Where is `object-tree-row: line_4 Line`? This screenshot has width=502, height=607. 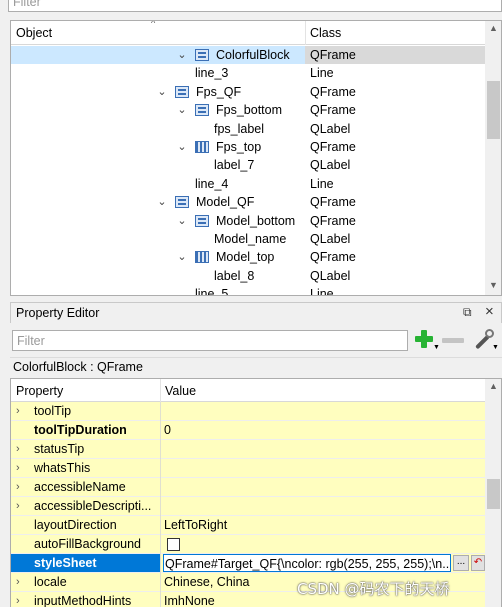
object-tree-row: line_4 Line is located at coordinates (248, 184).